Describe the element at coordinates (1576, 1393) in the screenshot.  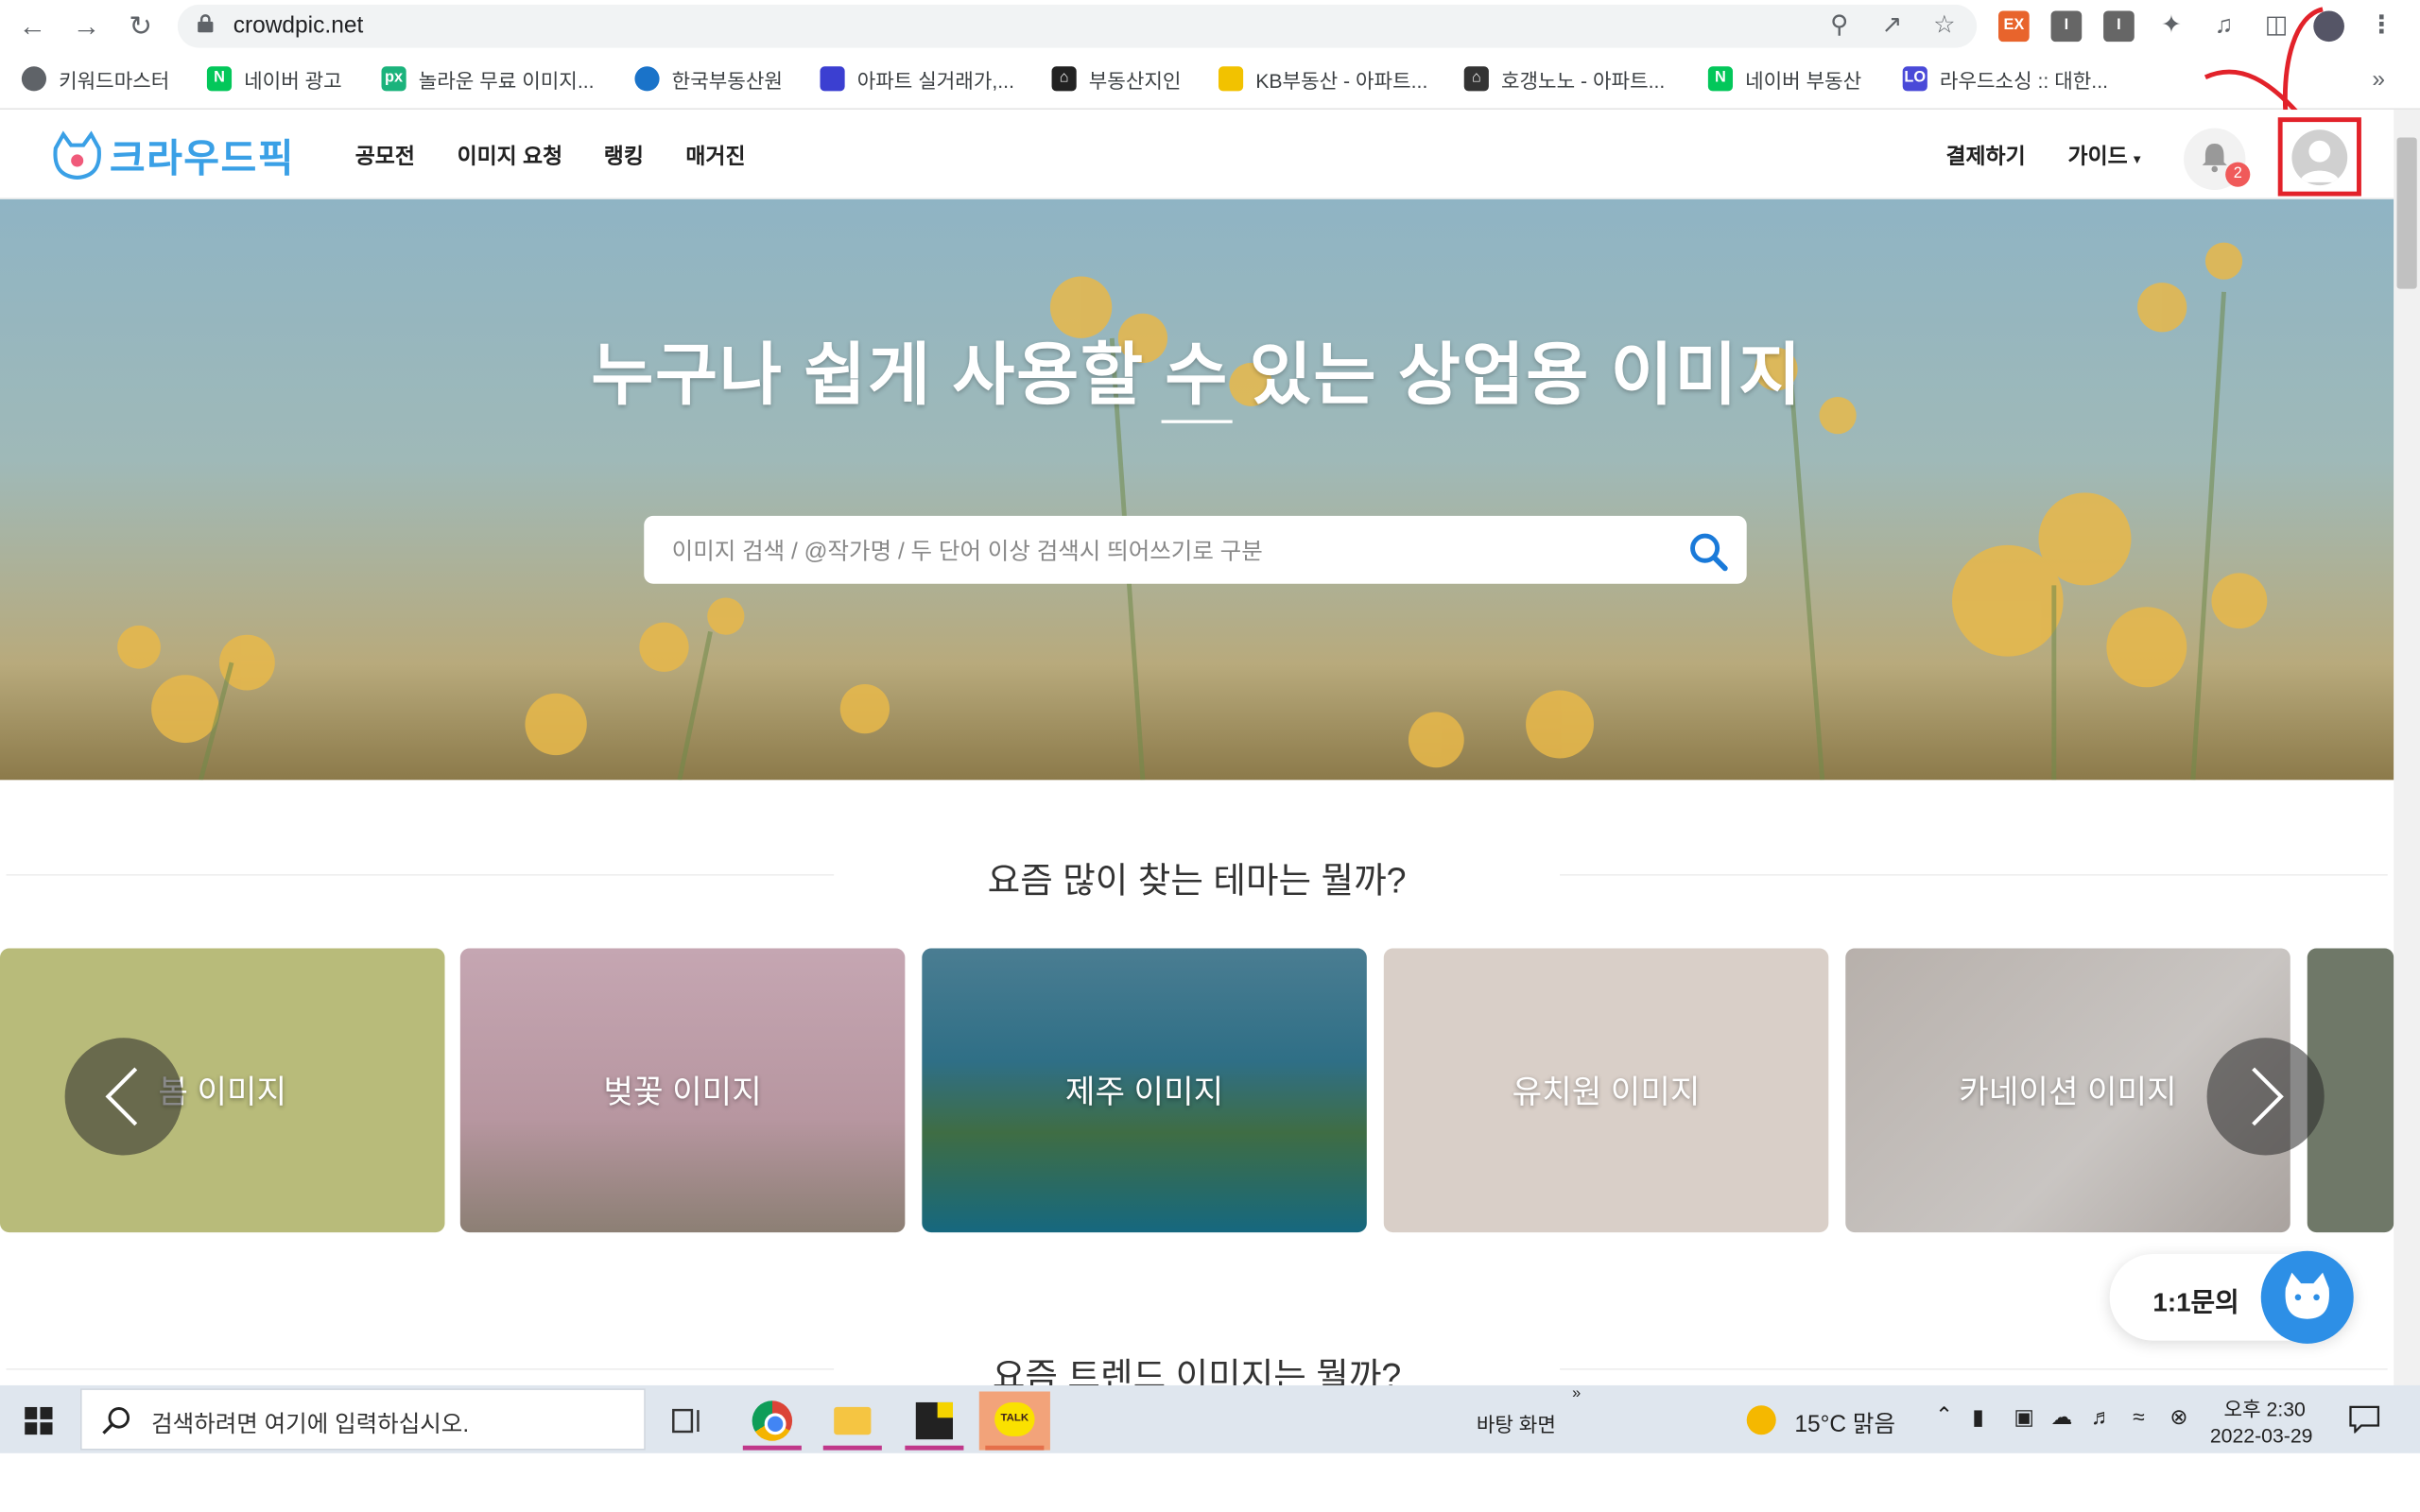
I see `desktop-toolbar-chevron-icon: »` at that location.